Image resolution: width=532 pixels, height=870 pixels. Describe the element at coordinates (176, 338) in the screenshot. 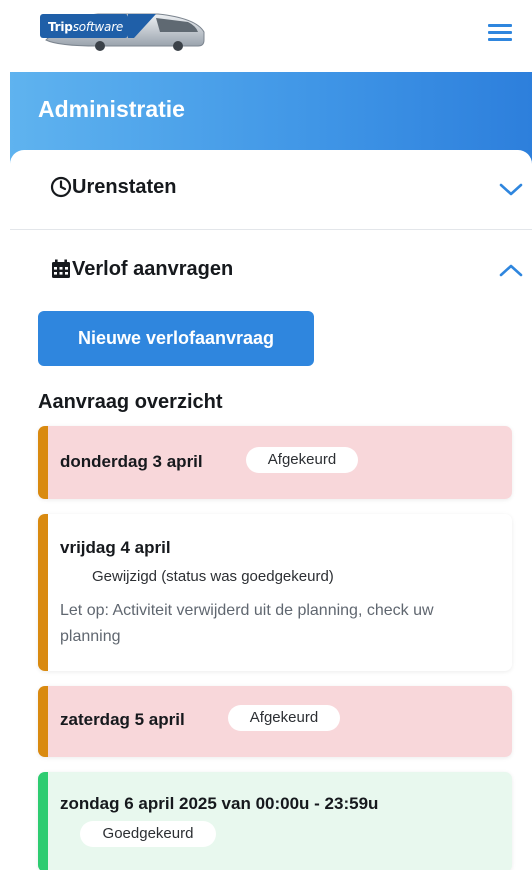

I see `new-leave-request-button: Nieuwe verlofaanvraag` at that location.